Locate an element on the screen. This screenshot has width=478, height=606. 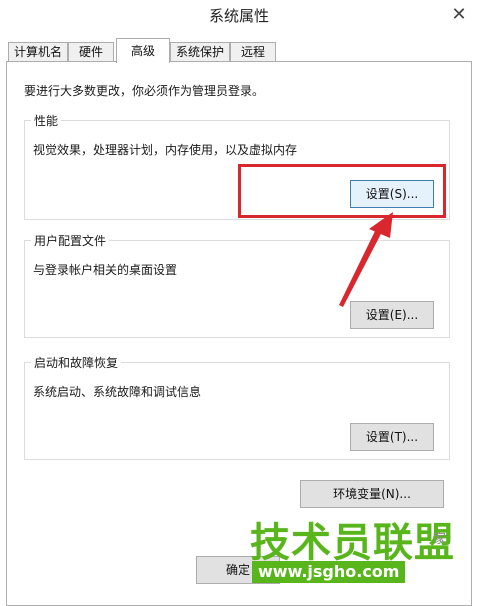
watermark-url: www.jsgho.com is located at coordinates (329, 572).